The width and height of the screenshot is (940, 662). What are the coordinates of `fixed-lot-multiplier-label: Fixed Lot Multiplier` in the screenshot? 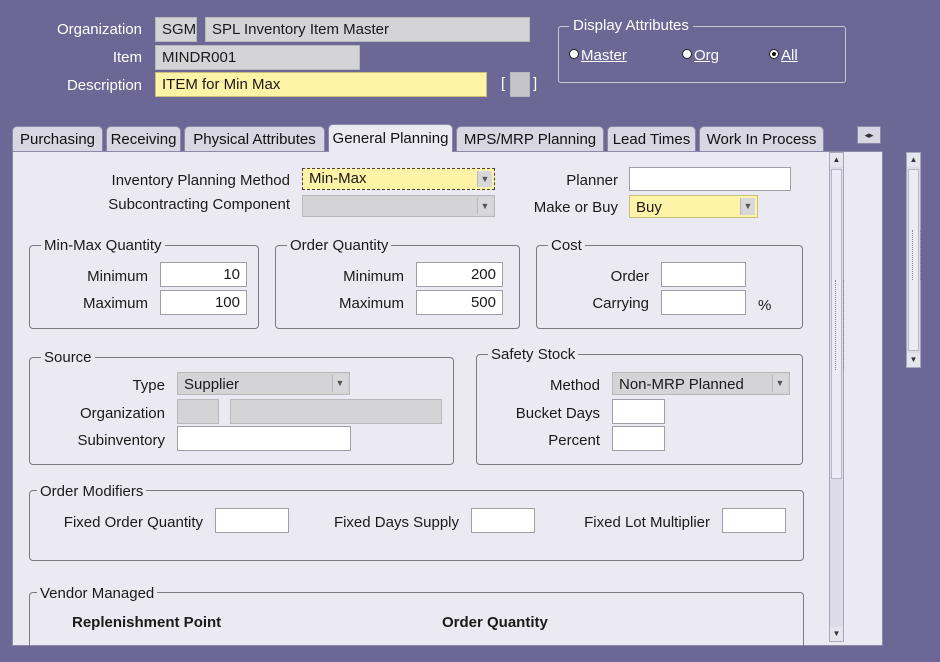 It's located at (647, 522).